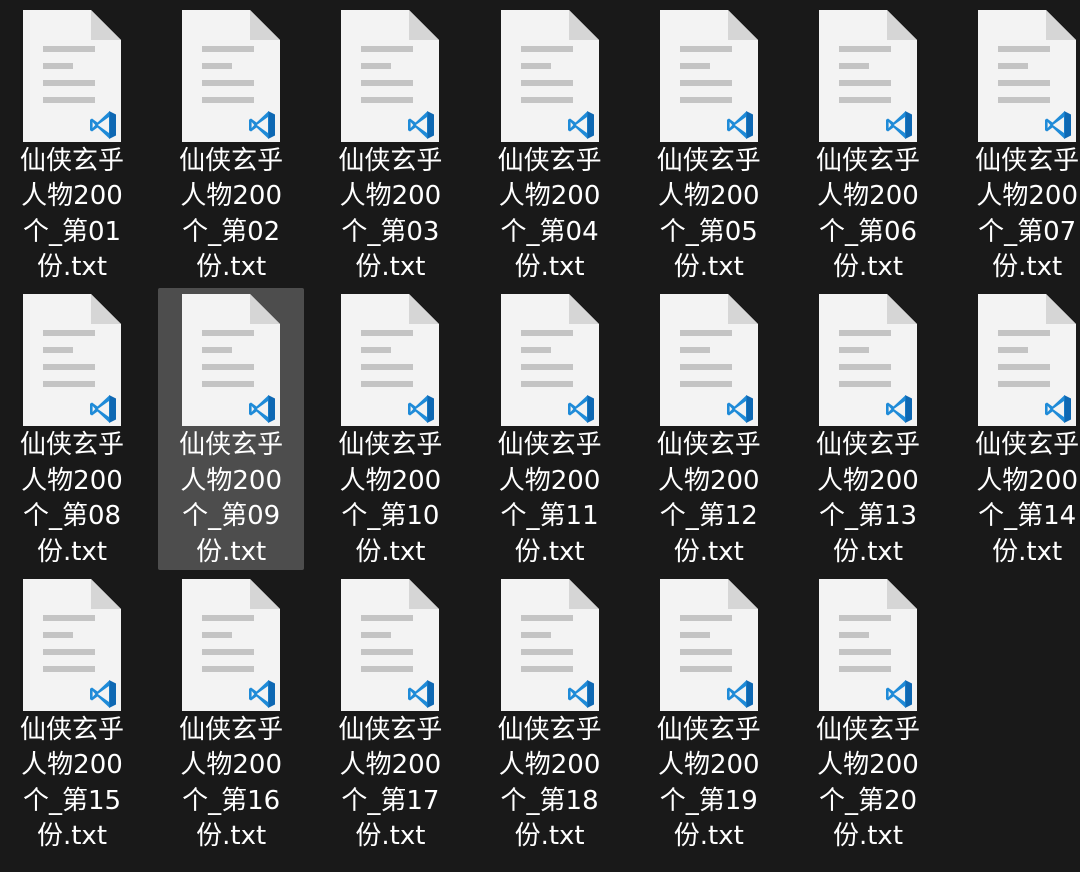 This screenshot has width=1080, height=872. What do you see at coordinates (1017, 499) in the screenshot?
I see `file-name-label: 仙侠玄乎 人物200 个_第14 份.txt` at bounding box center [1017, 499].